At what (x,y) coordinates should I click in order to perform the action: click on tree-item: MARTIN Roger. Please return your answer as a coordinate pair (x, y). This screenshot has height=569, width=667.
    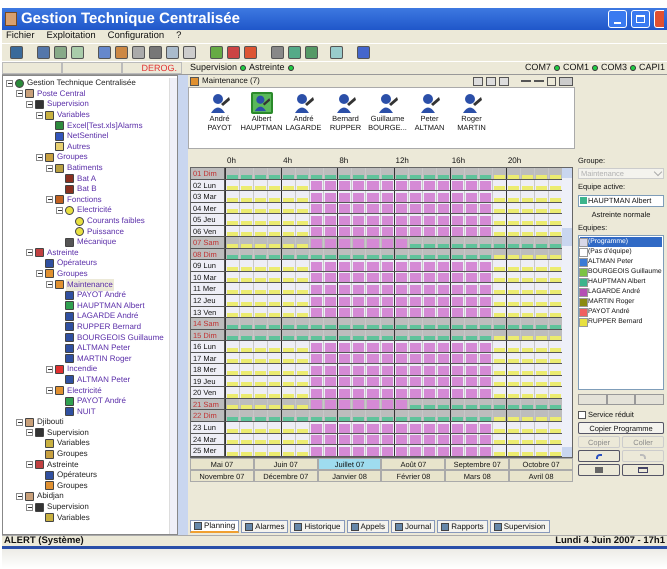
    Looking at the image, I should click on (104, 358).